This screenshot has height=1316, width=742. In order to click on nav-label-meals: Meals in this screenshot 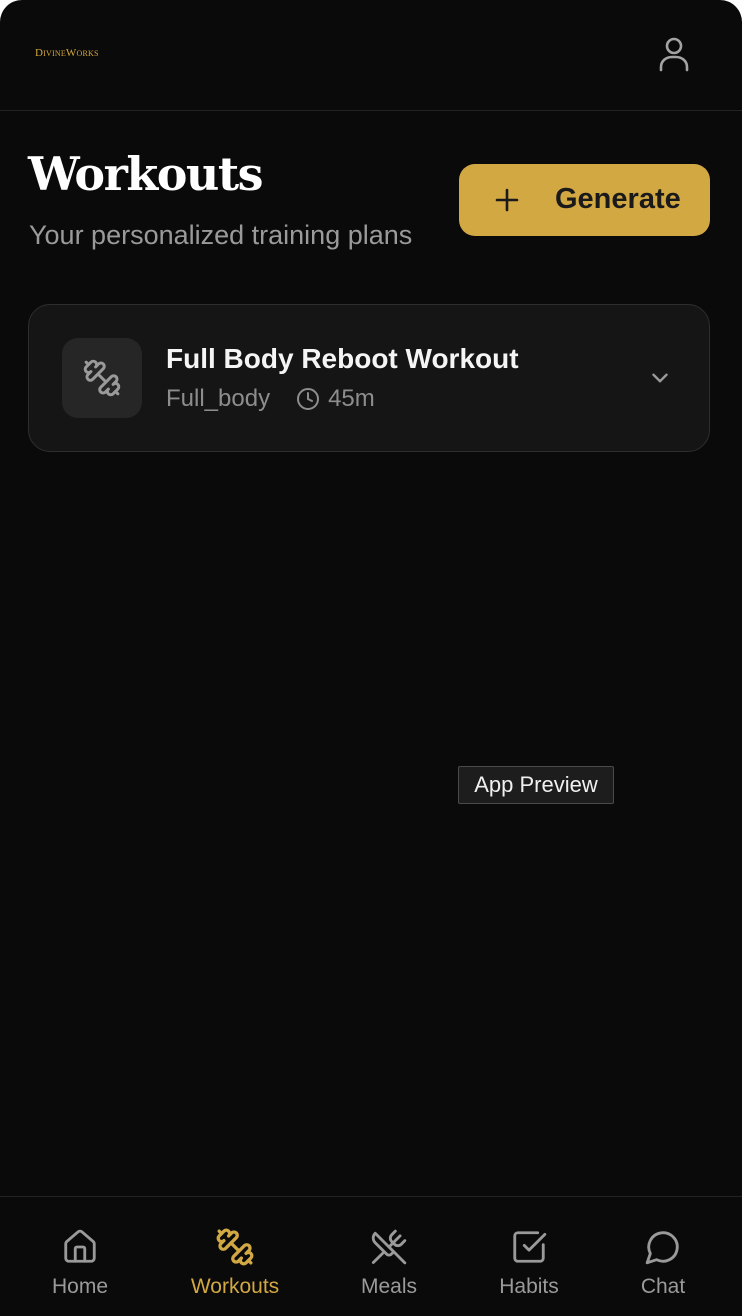, I will do `click(389, 1286)`.